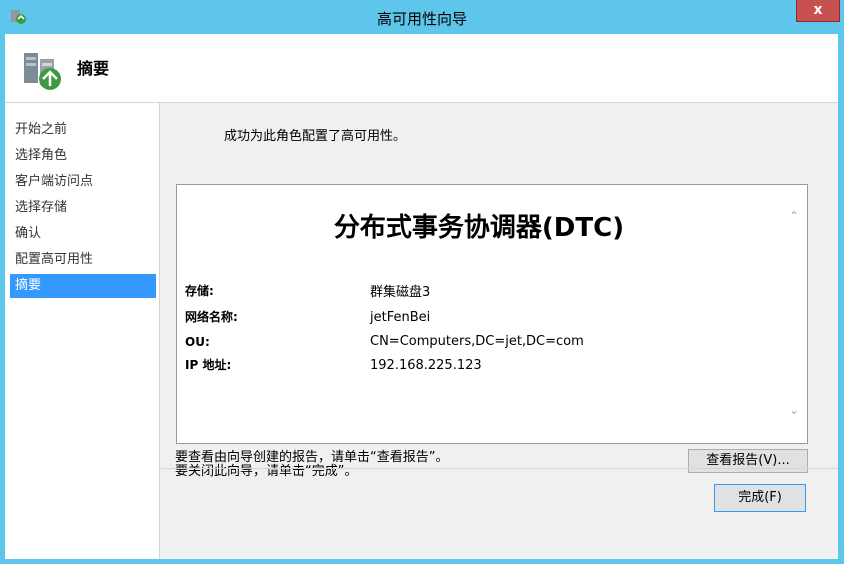 Image resolution: width=844 pixels, height=564 pixels. I want to click on instruction-view-report: 要查看由向导创建的报告，请单击“查看报告”。, so click(312, 457).